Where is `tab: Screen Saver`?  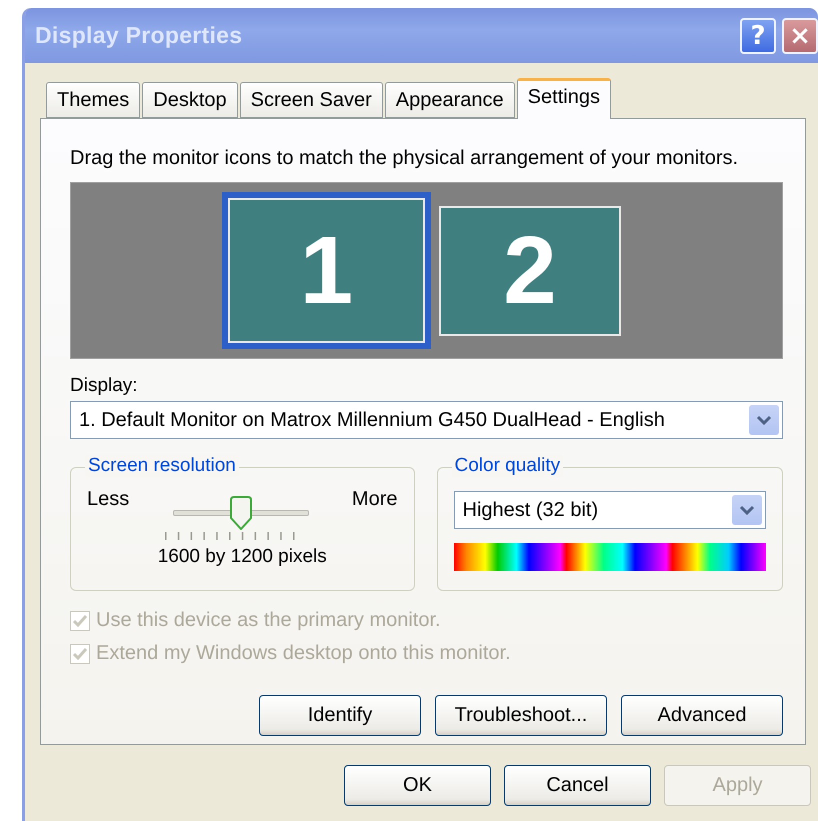 tab: Screen Saver is located at coordinates (311, 100).